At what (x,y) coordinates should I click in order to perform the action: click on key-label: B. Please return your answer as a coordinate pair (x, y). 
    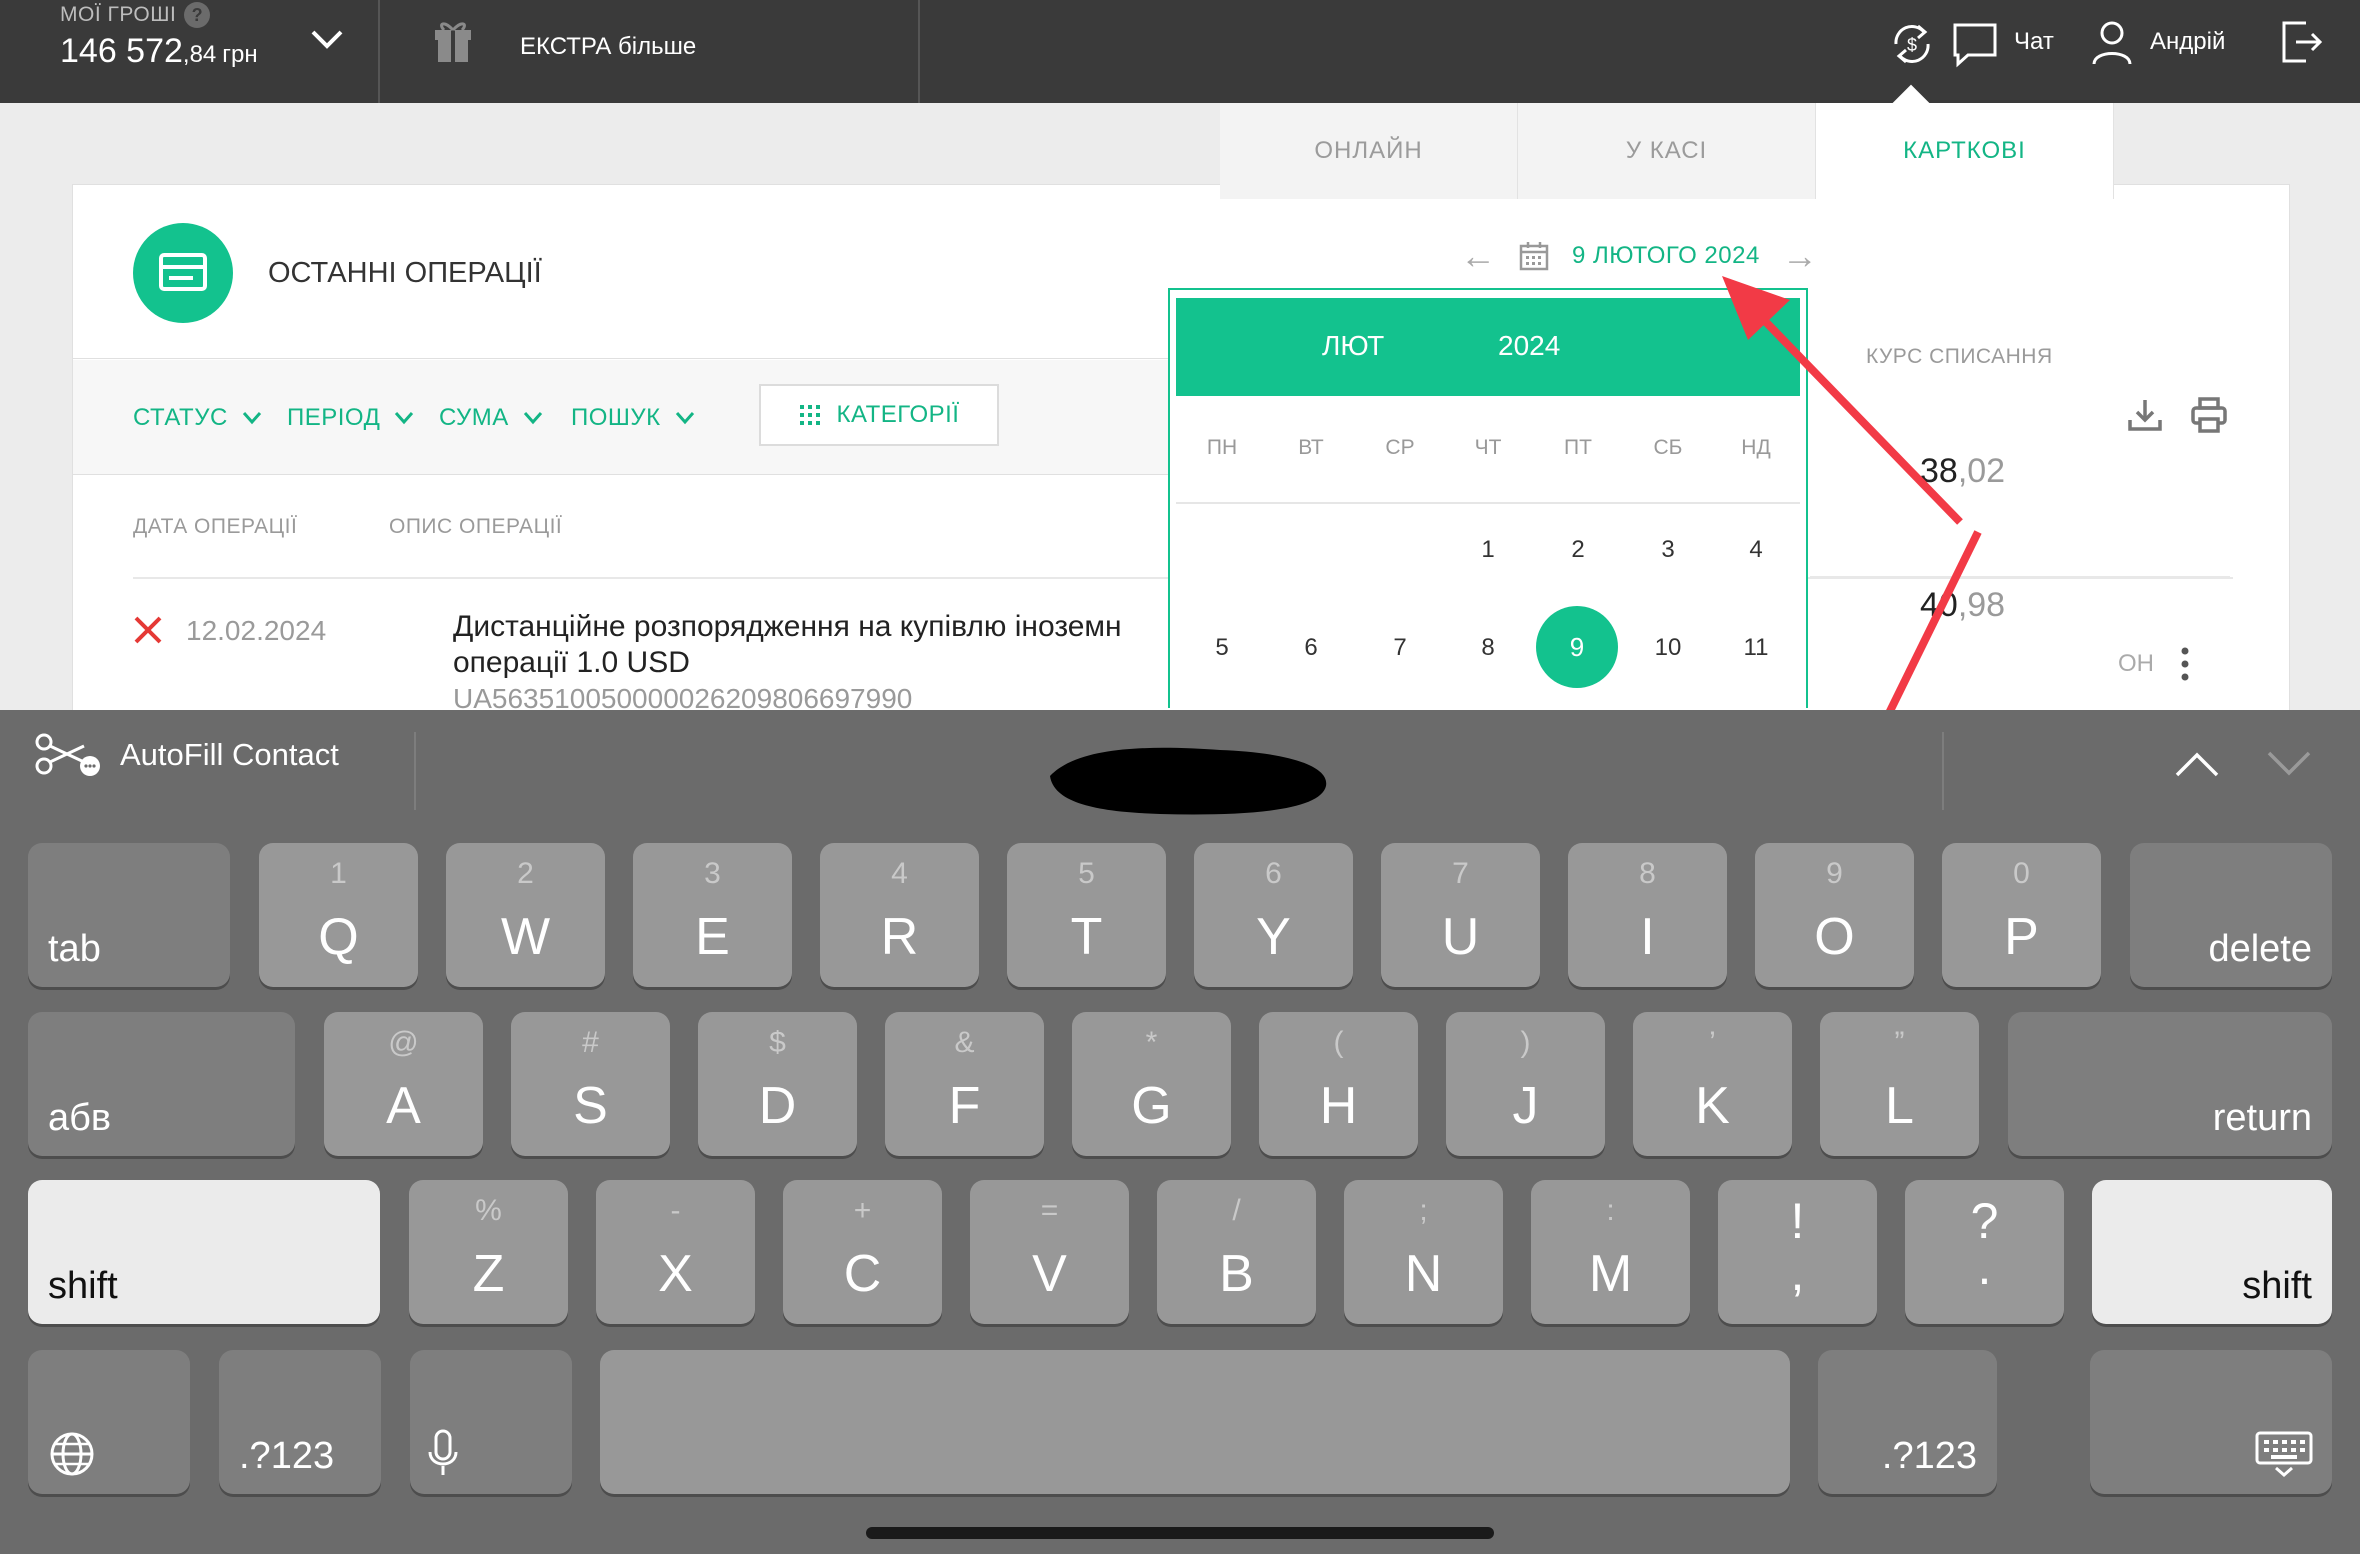
    Looking at the image, I should click on (1236, 1274).